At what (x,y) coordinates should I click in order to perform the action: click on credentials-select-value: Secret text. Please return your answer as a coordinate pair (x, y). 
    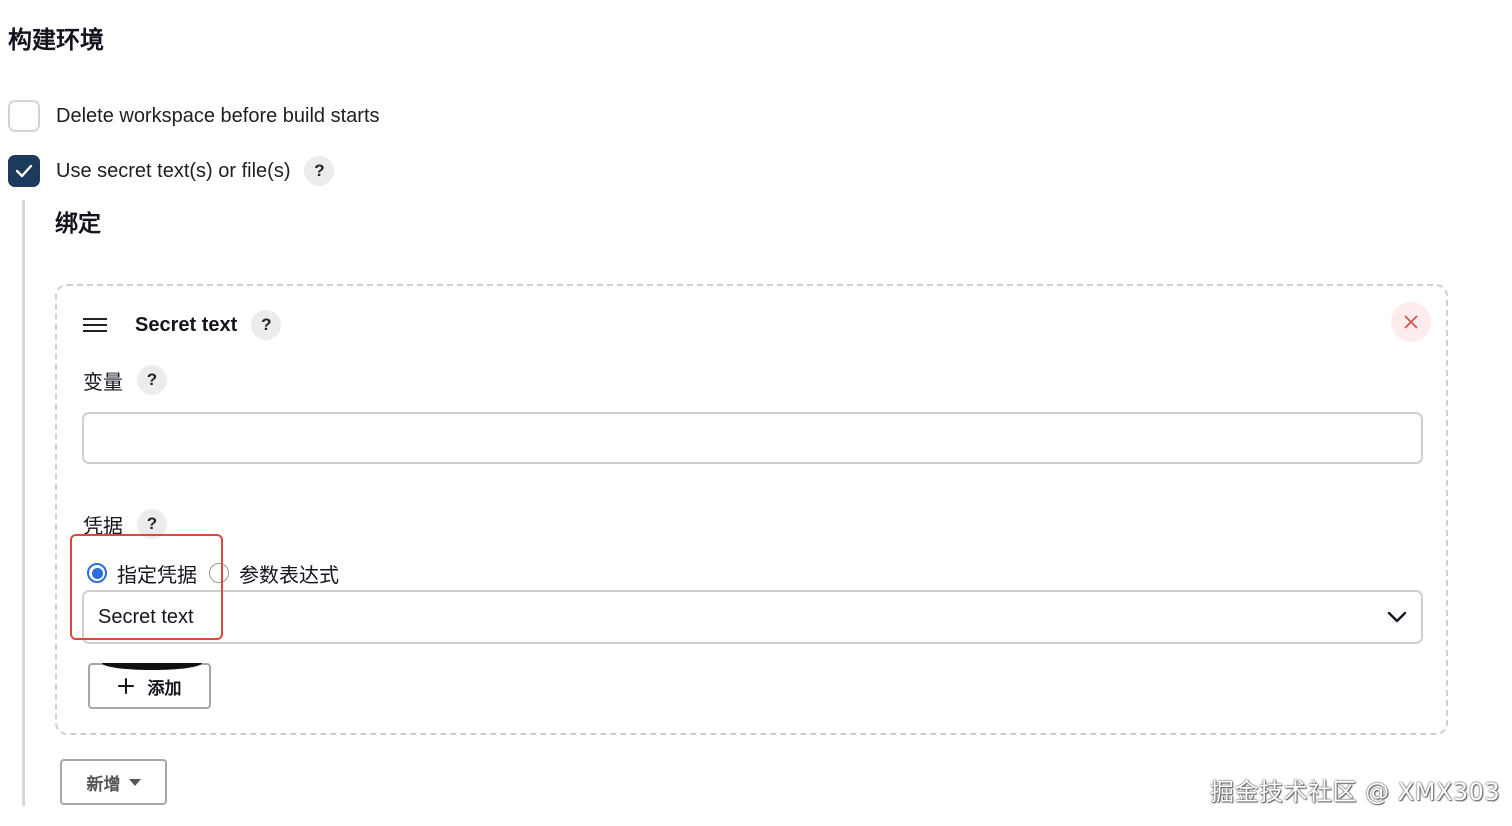
    Looking at the image, I should click on (146, 616).